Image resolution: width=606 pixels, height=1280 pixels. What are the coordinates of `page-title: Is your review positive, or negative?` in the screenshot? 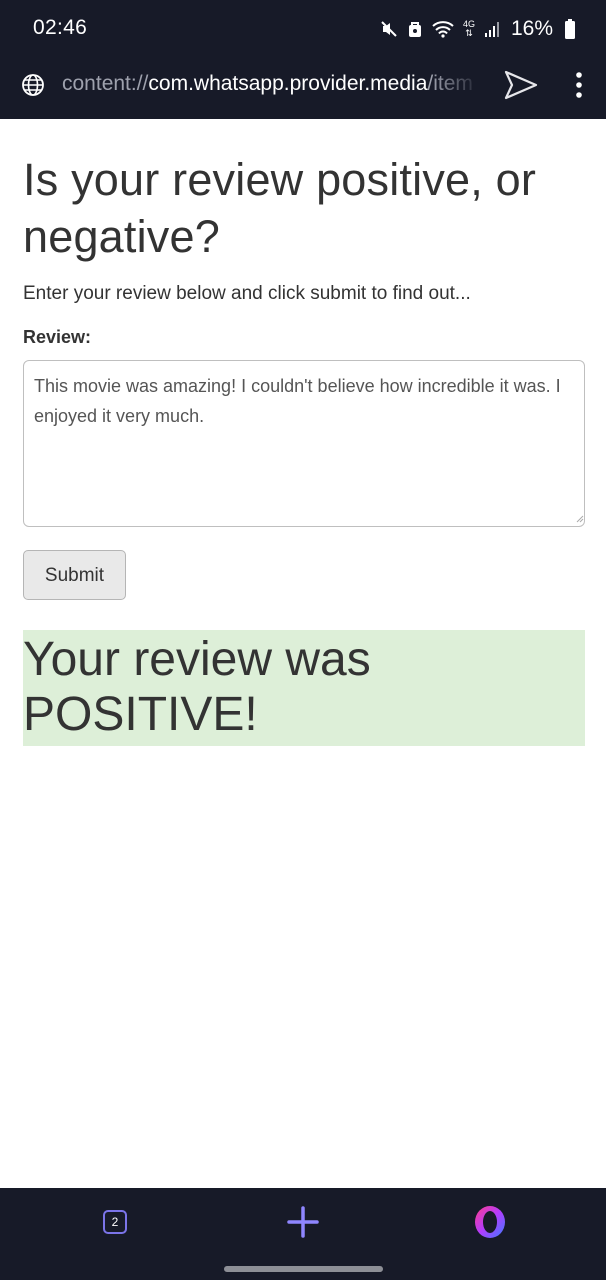 It's located at (280, 208).